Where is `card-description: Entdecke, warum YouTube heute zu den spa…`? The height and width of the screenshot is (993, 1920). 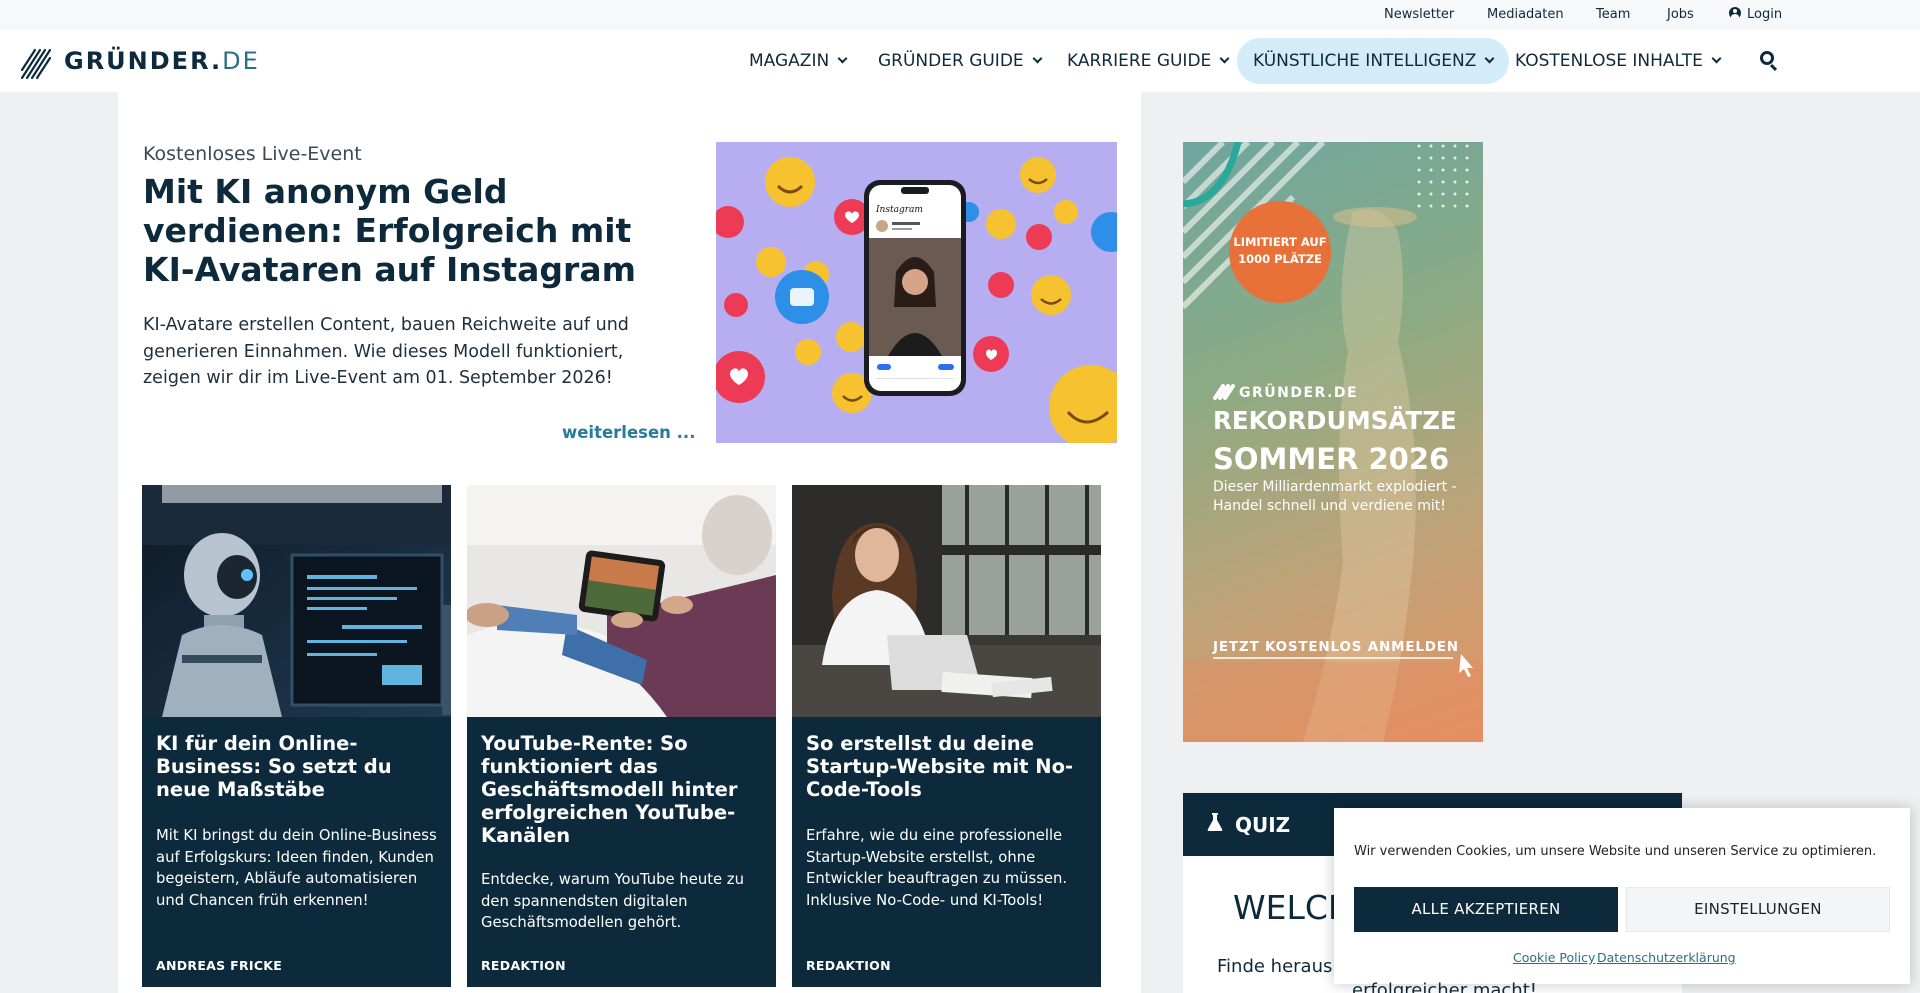 card-description: Entdecke, warum YouTube heute zu den spa… is located at coordinates (612, 901).